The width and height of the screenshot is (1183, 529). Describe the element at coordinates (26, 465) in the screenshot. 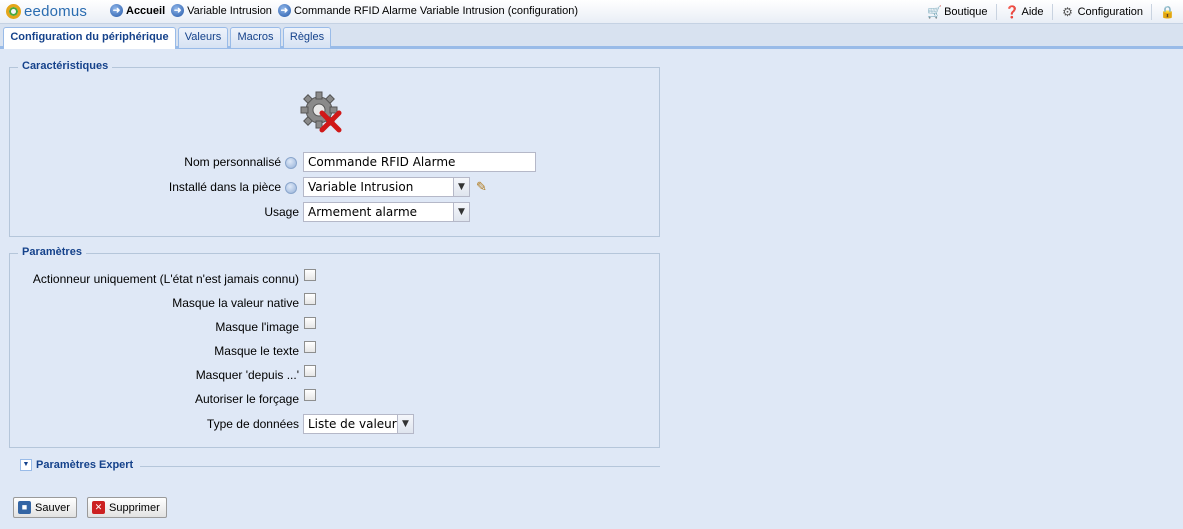

I see `expand-icon: ▼` at that location.